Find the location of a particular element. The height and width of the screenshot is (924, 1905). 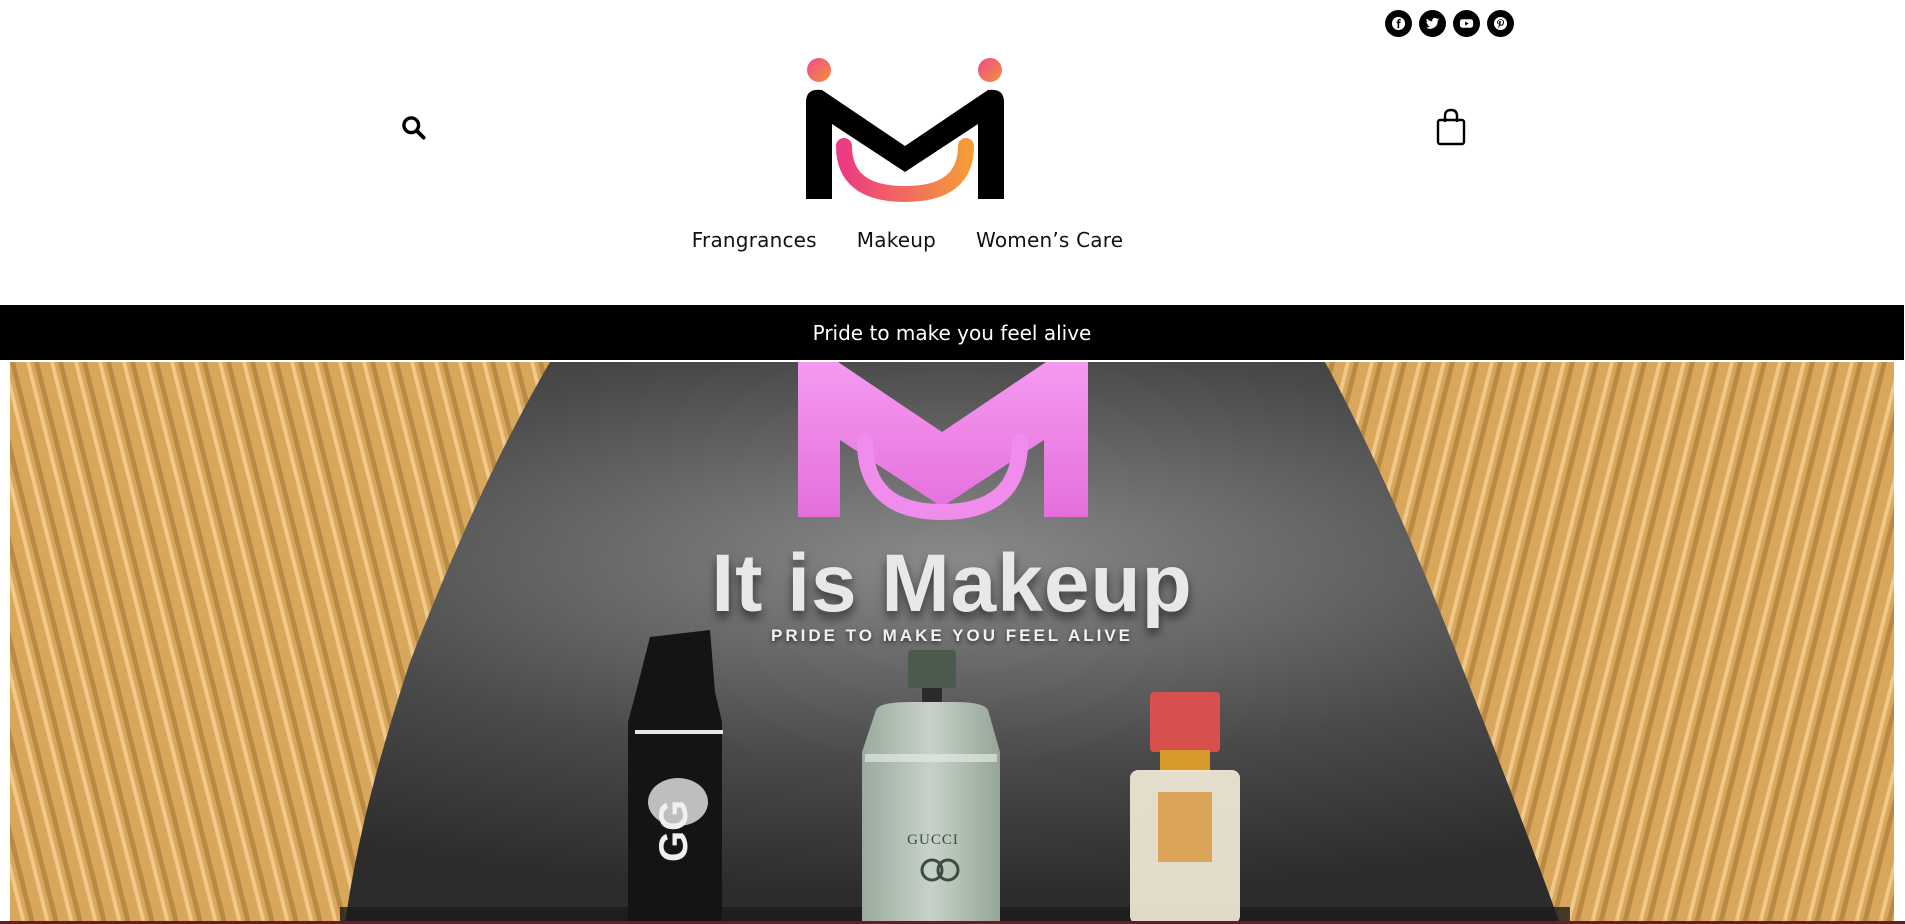

search-icon is located at coordinates (414, 128).